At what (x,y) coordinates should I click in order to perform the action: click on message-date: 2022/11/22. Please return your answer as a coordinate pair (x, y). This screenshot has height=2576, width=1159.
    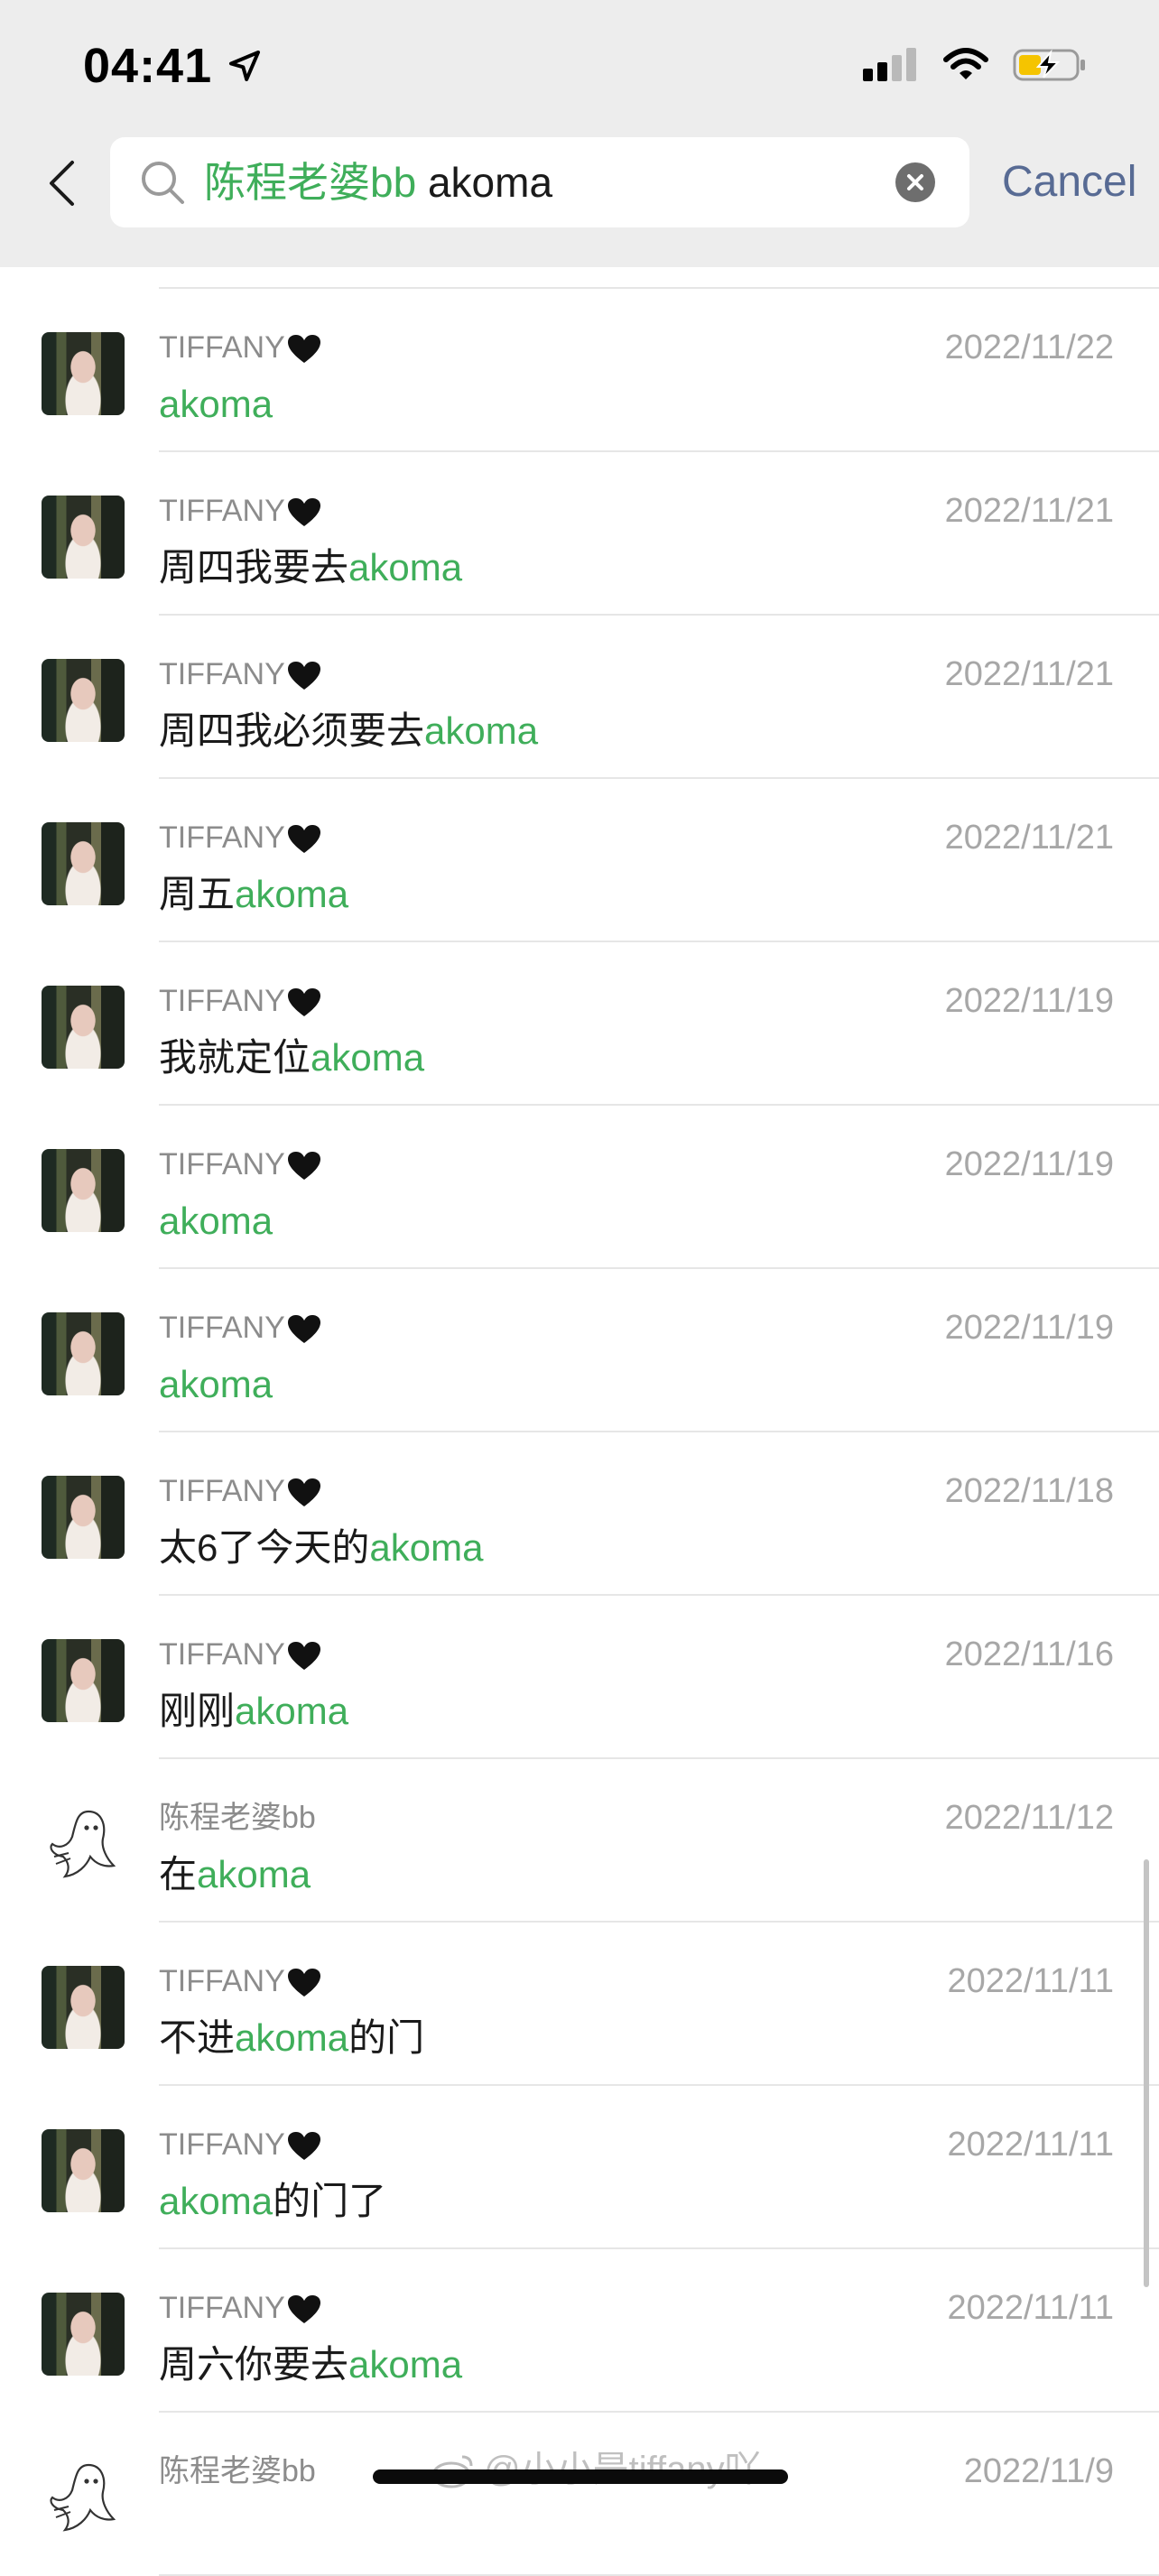
    Looking at the image, I should click on (1029, 347).